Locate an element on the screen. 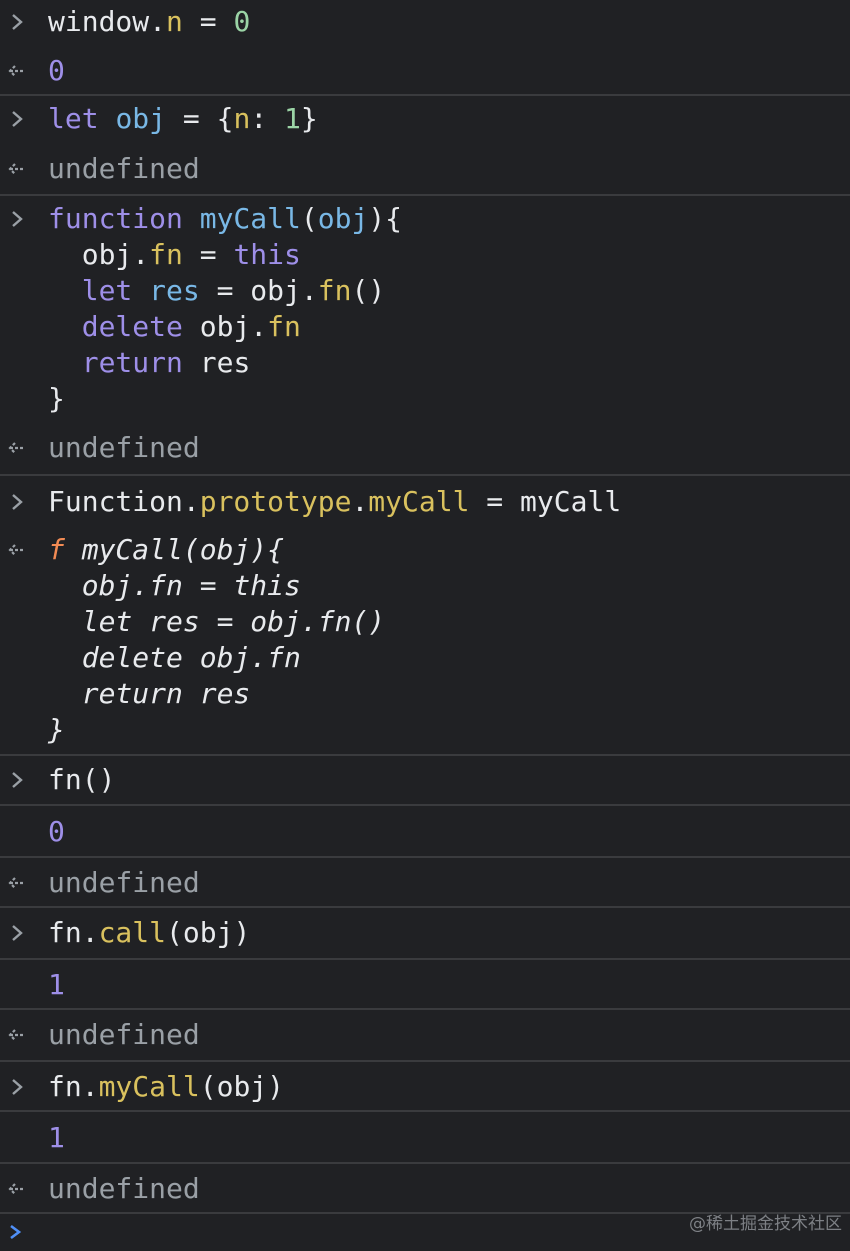 The height and width of the screenshot is (1251, 850). token: Function is located at coordinates (115, 501).